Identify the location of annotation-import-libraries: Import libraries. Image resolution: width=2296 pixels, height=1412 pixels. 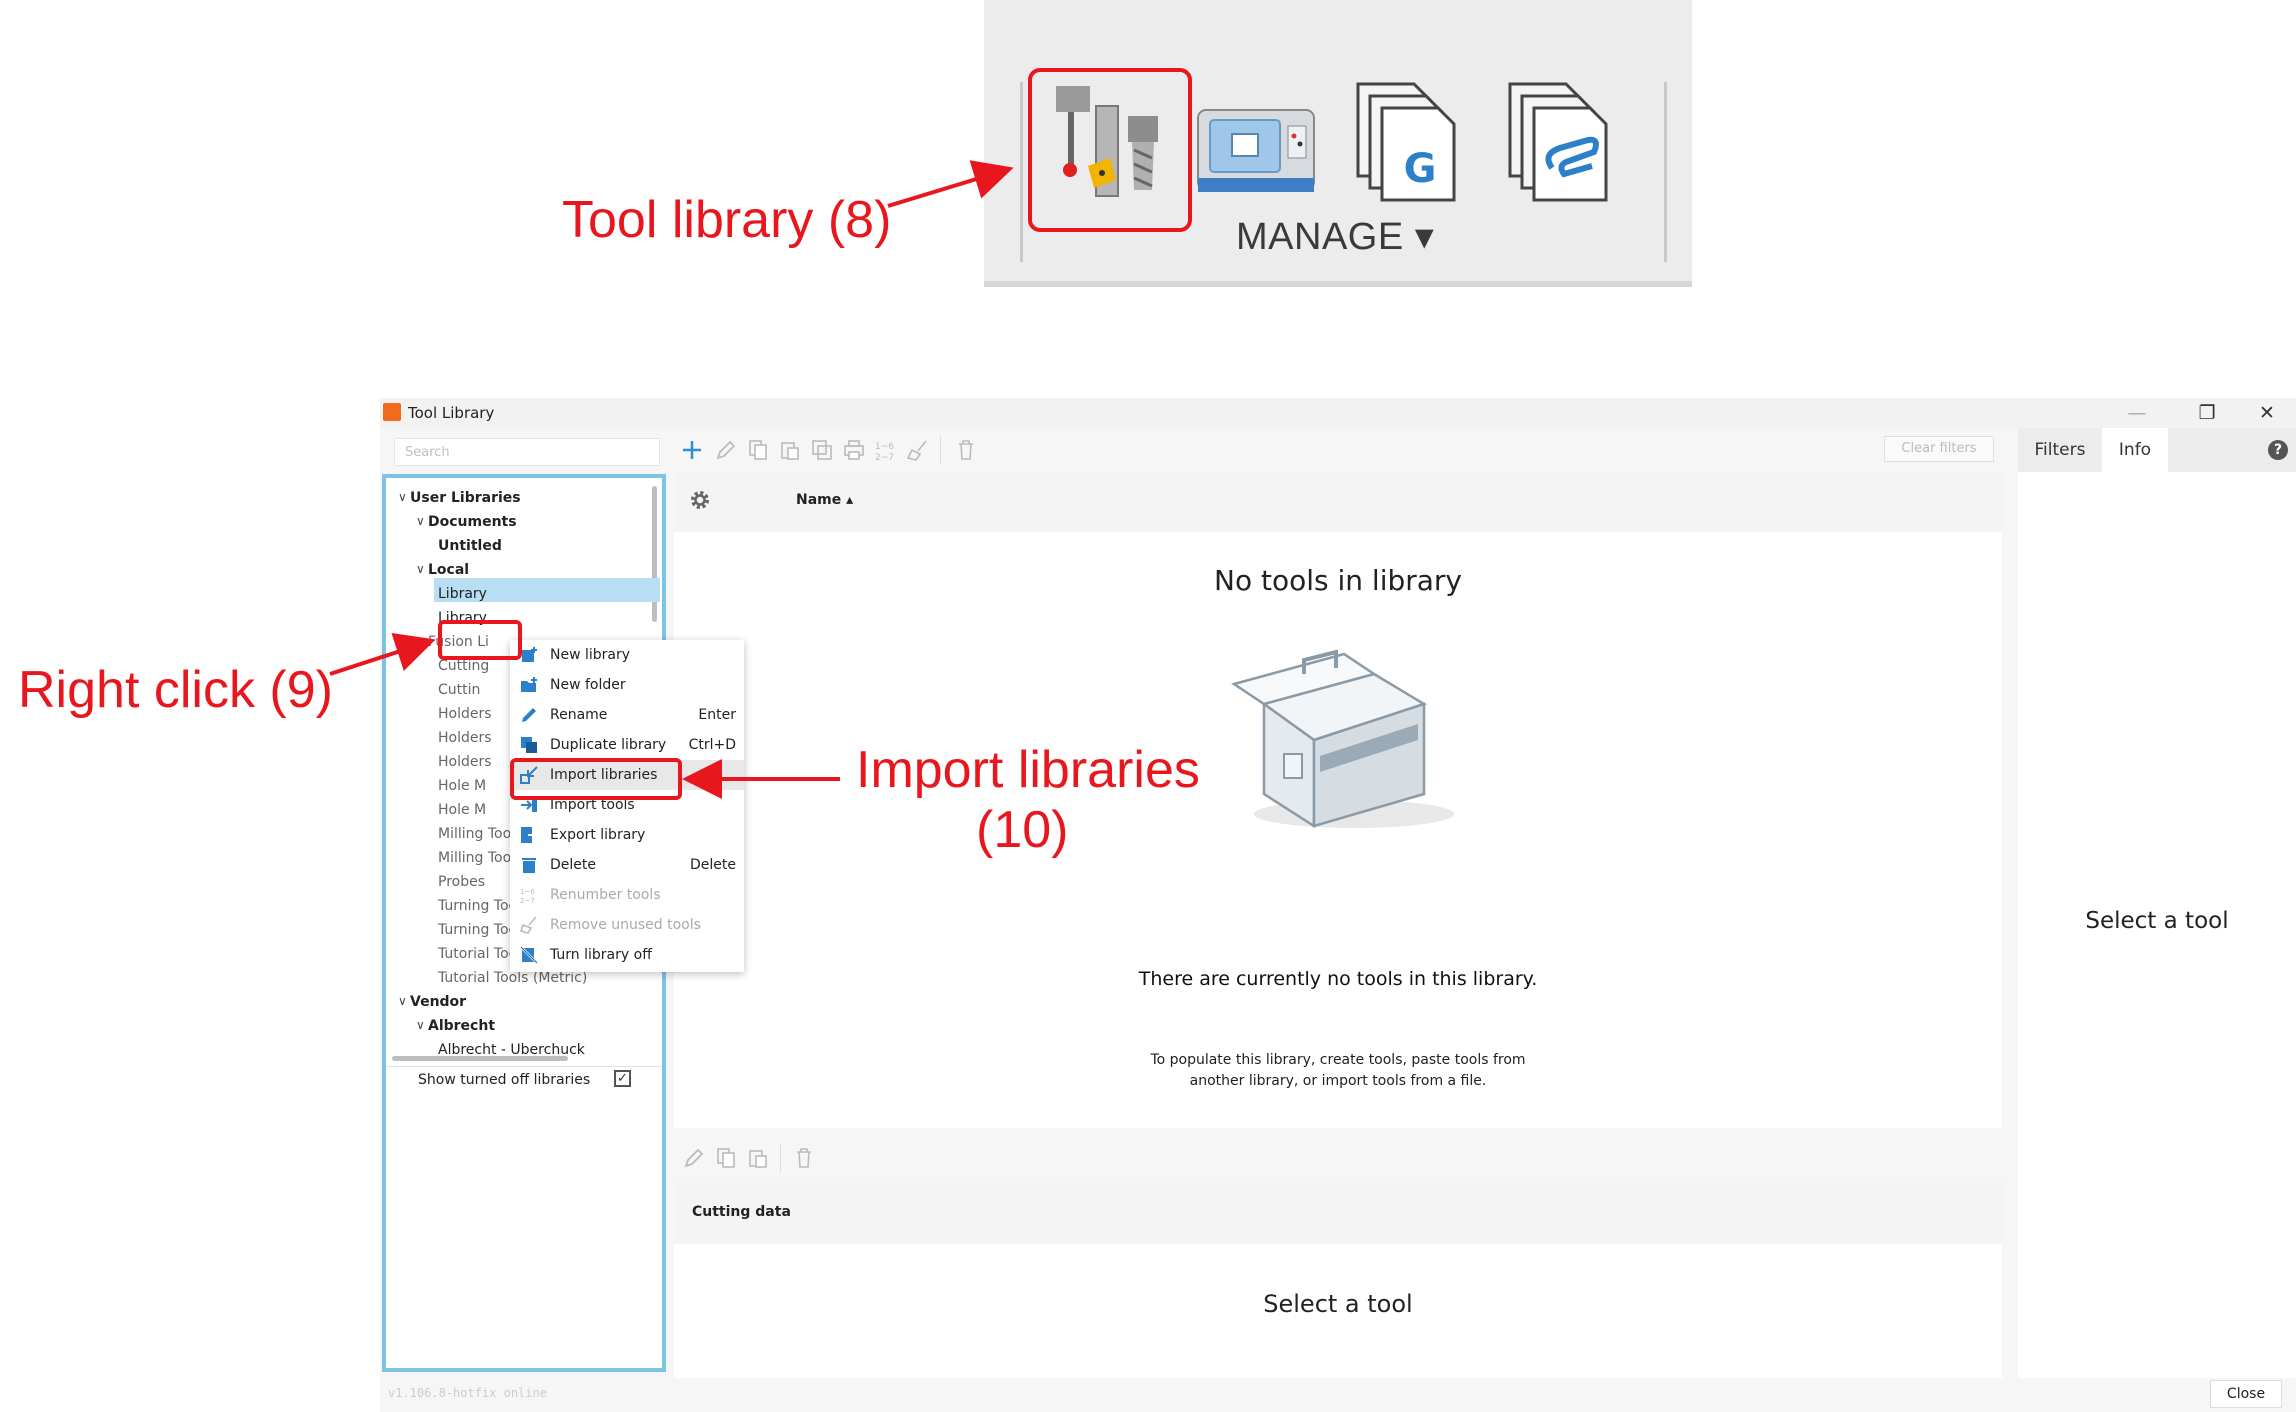
(1028, 770).